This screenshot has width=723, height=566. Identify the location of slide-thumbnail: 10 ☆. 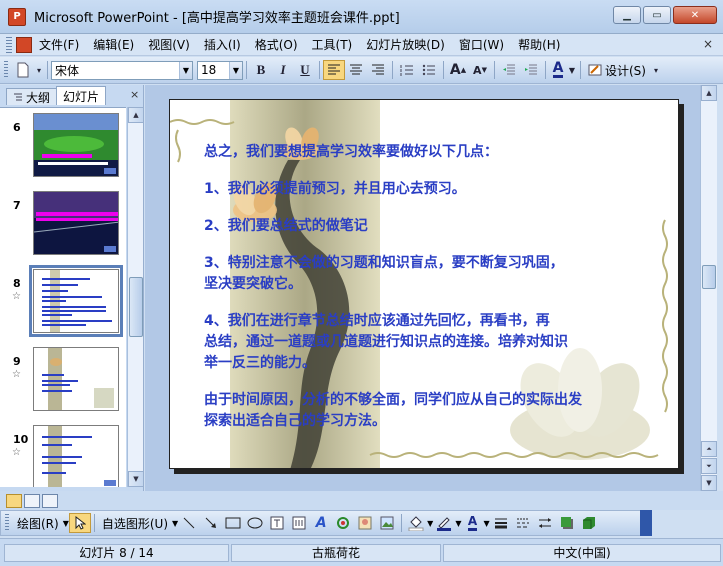
(63, 456).